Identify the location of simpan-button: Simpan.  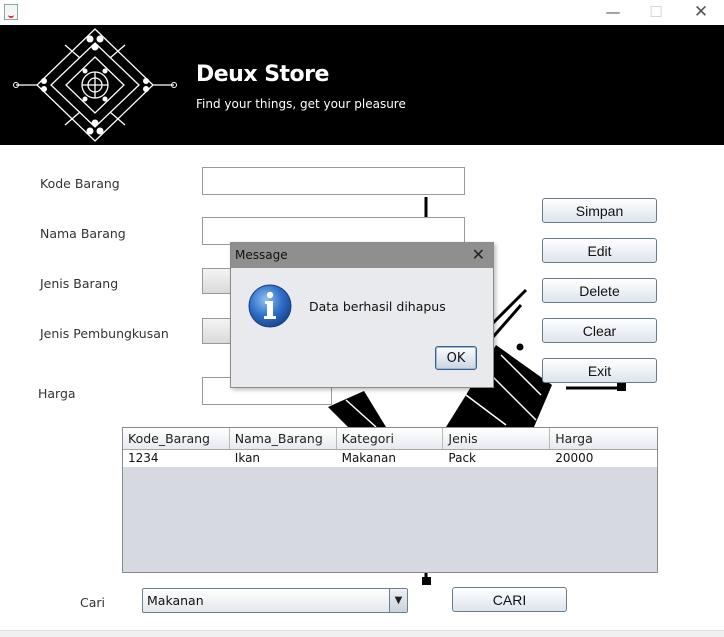
(599, 210).